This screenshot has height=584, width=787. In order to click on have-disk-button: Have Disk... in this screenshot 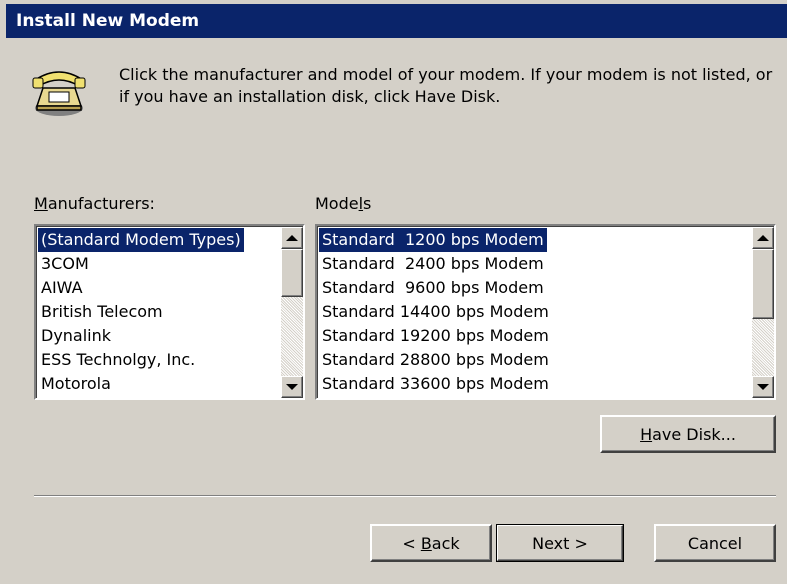, I will do `click(688, 434)`.